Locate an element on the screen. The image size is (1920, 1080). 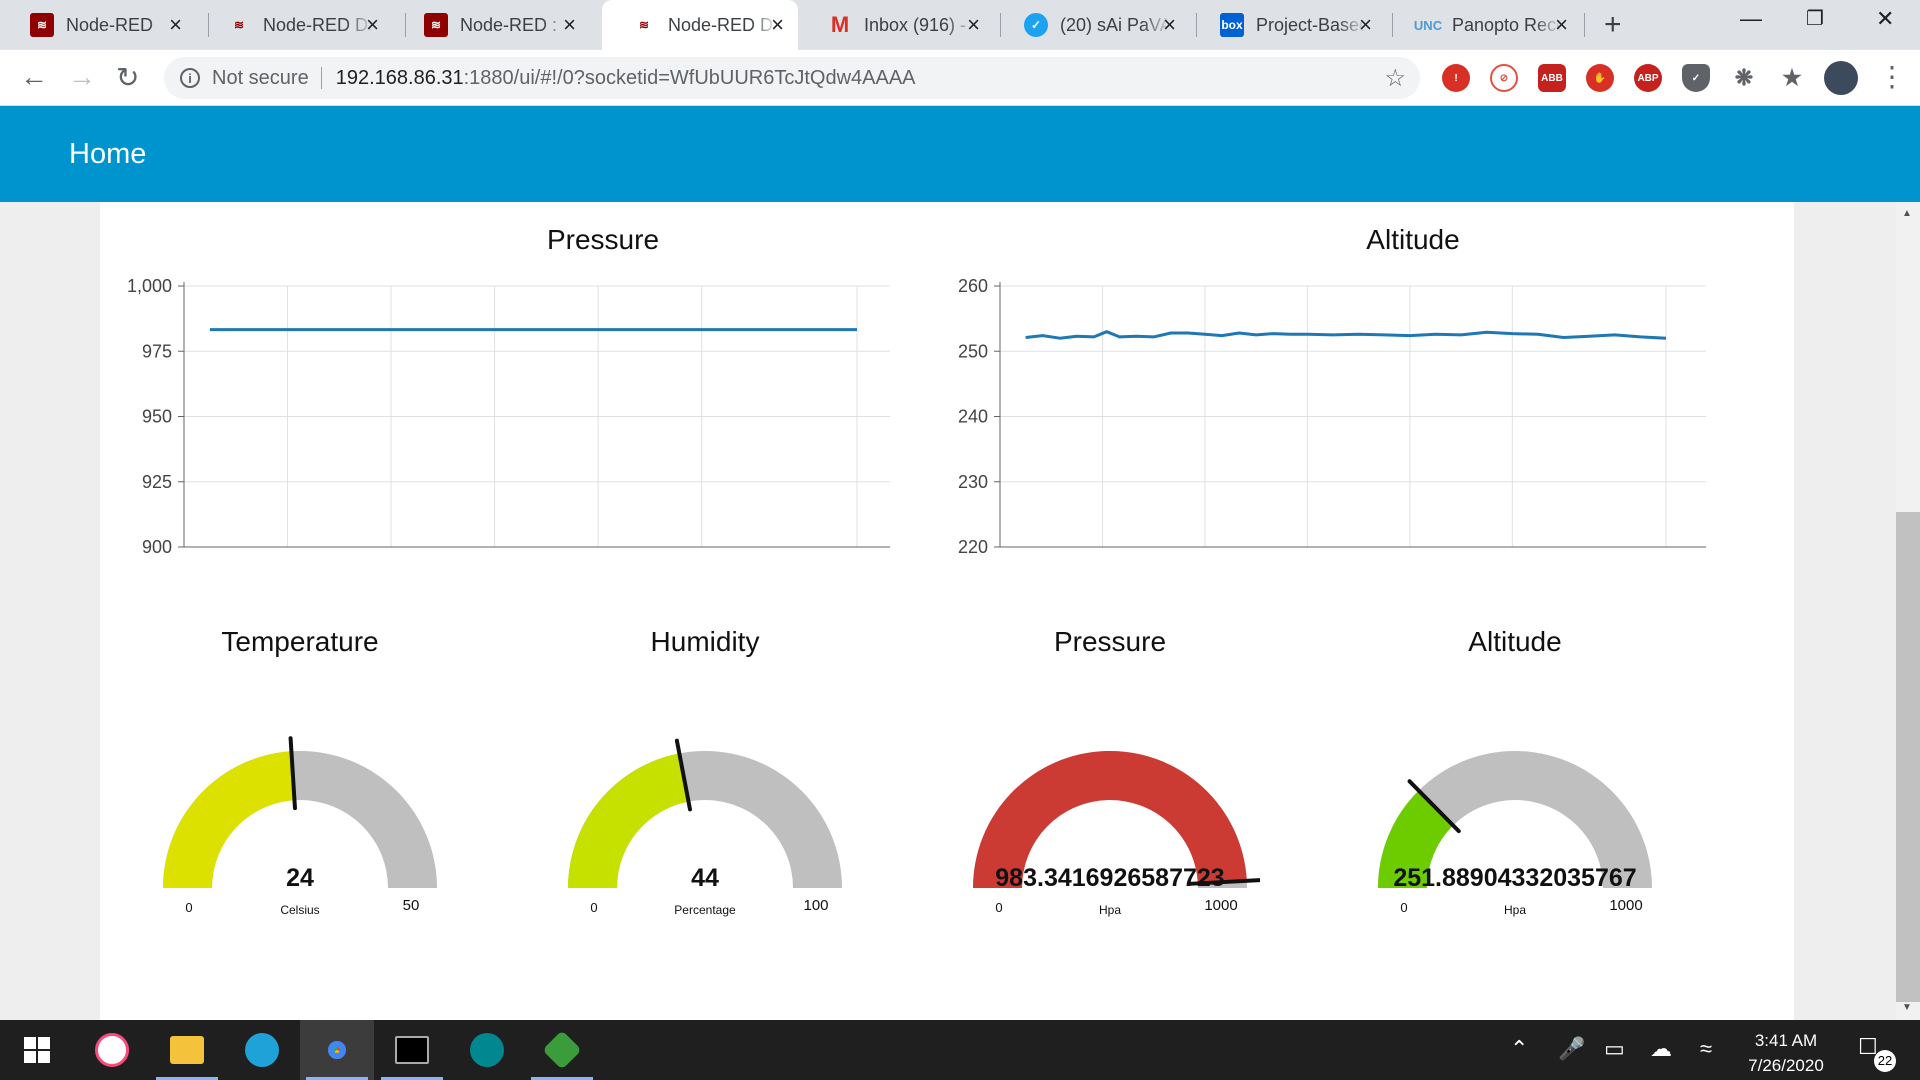
tab-title: Node-RED : is located at coordinates (509, 24).